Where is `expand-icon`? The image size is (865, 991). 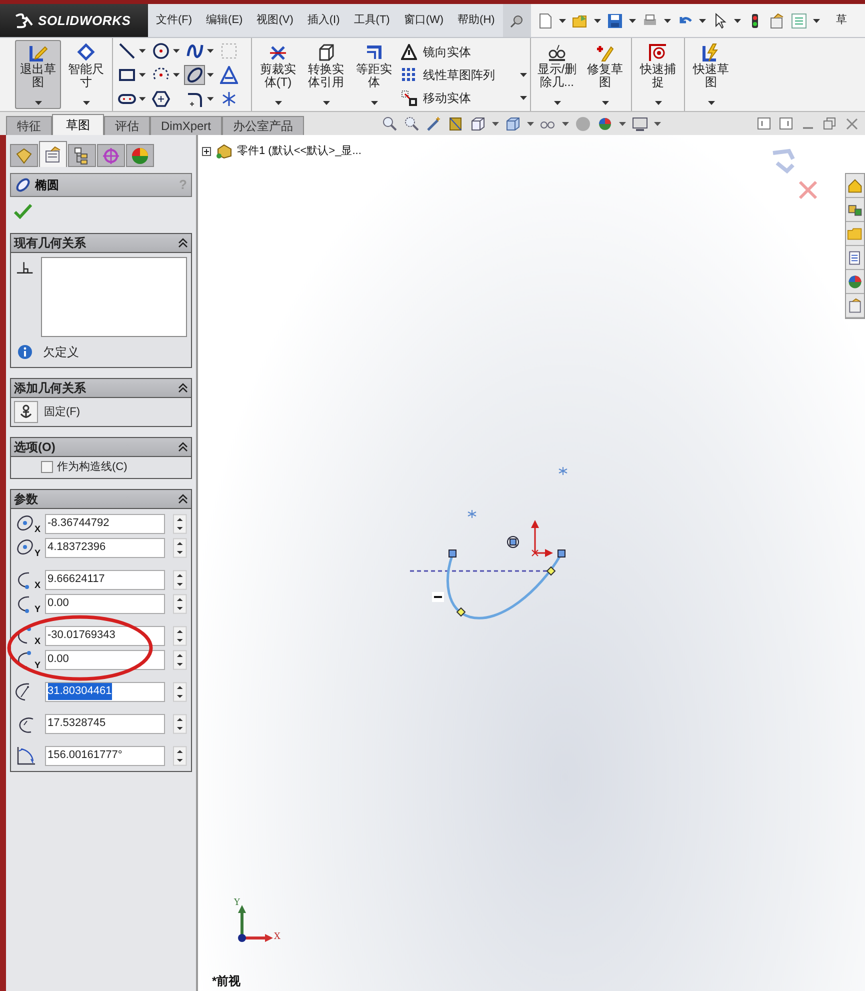 expand-icon is located at coordinates (206, 151).